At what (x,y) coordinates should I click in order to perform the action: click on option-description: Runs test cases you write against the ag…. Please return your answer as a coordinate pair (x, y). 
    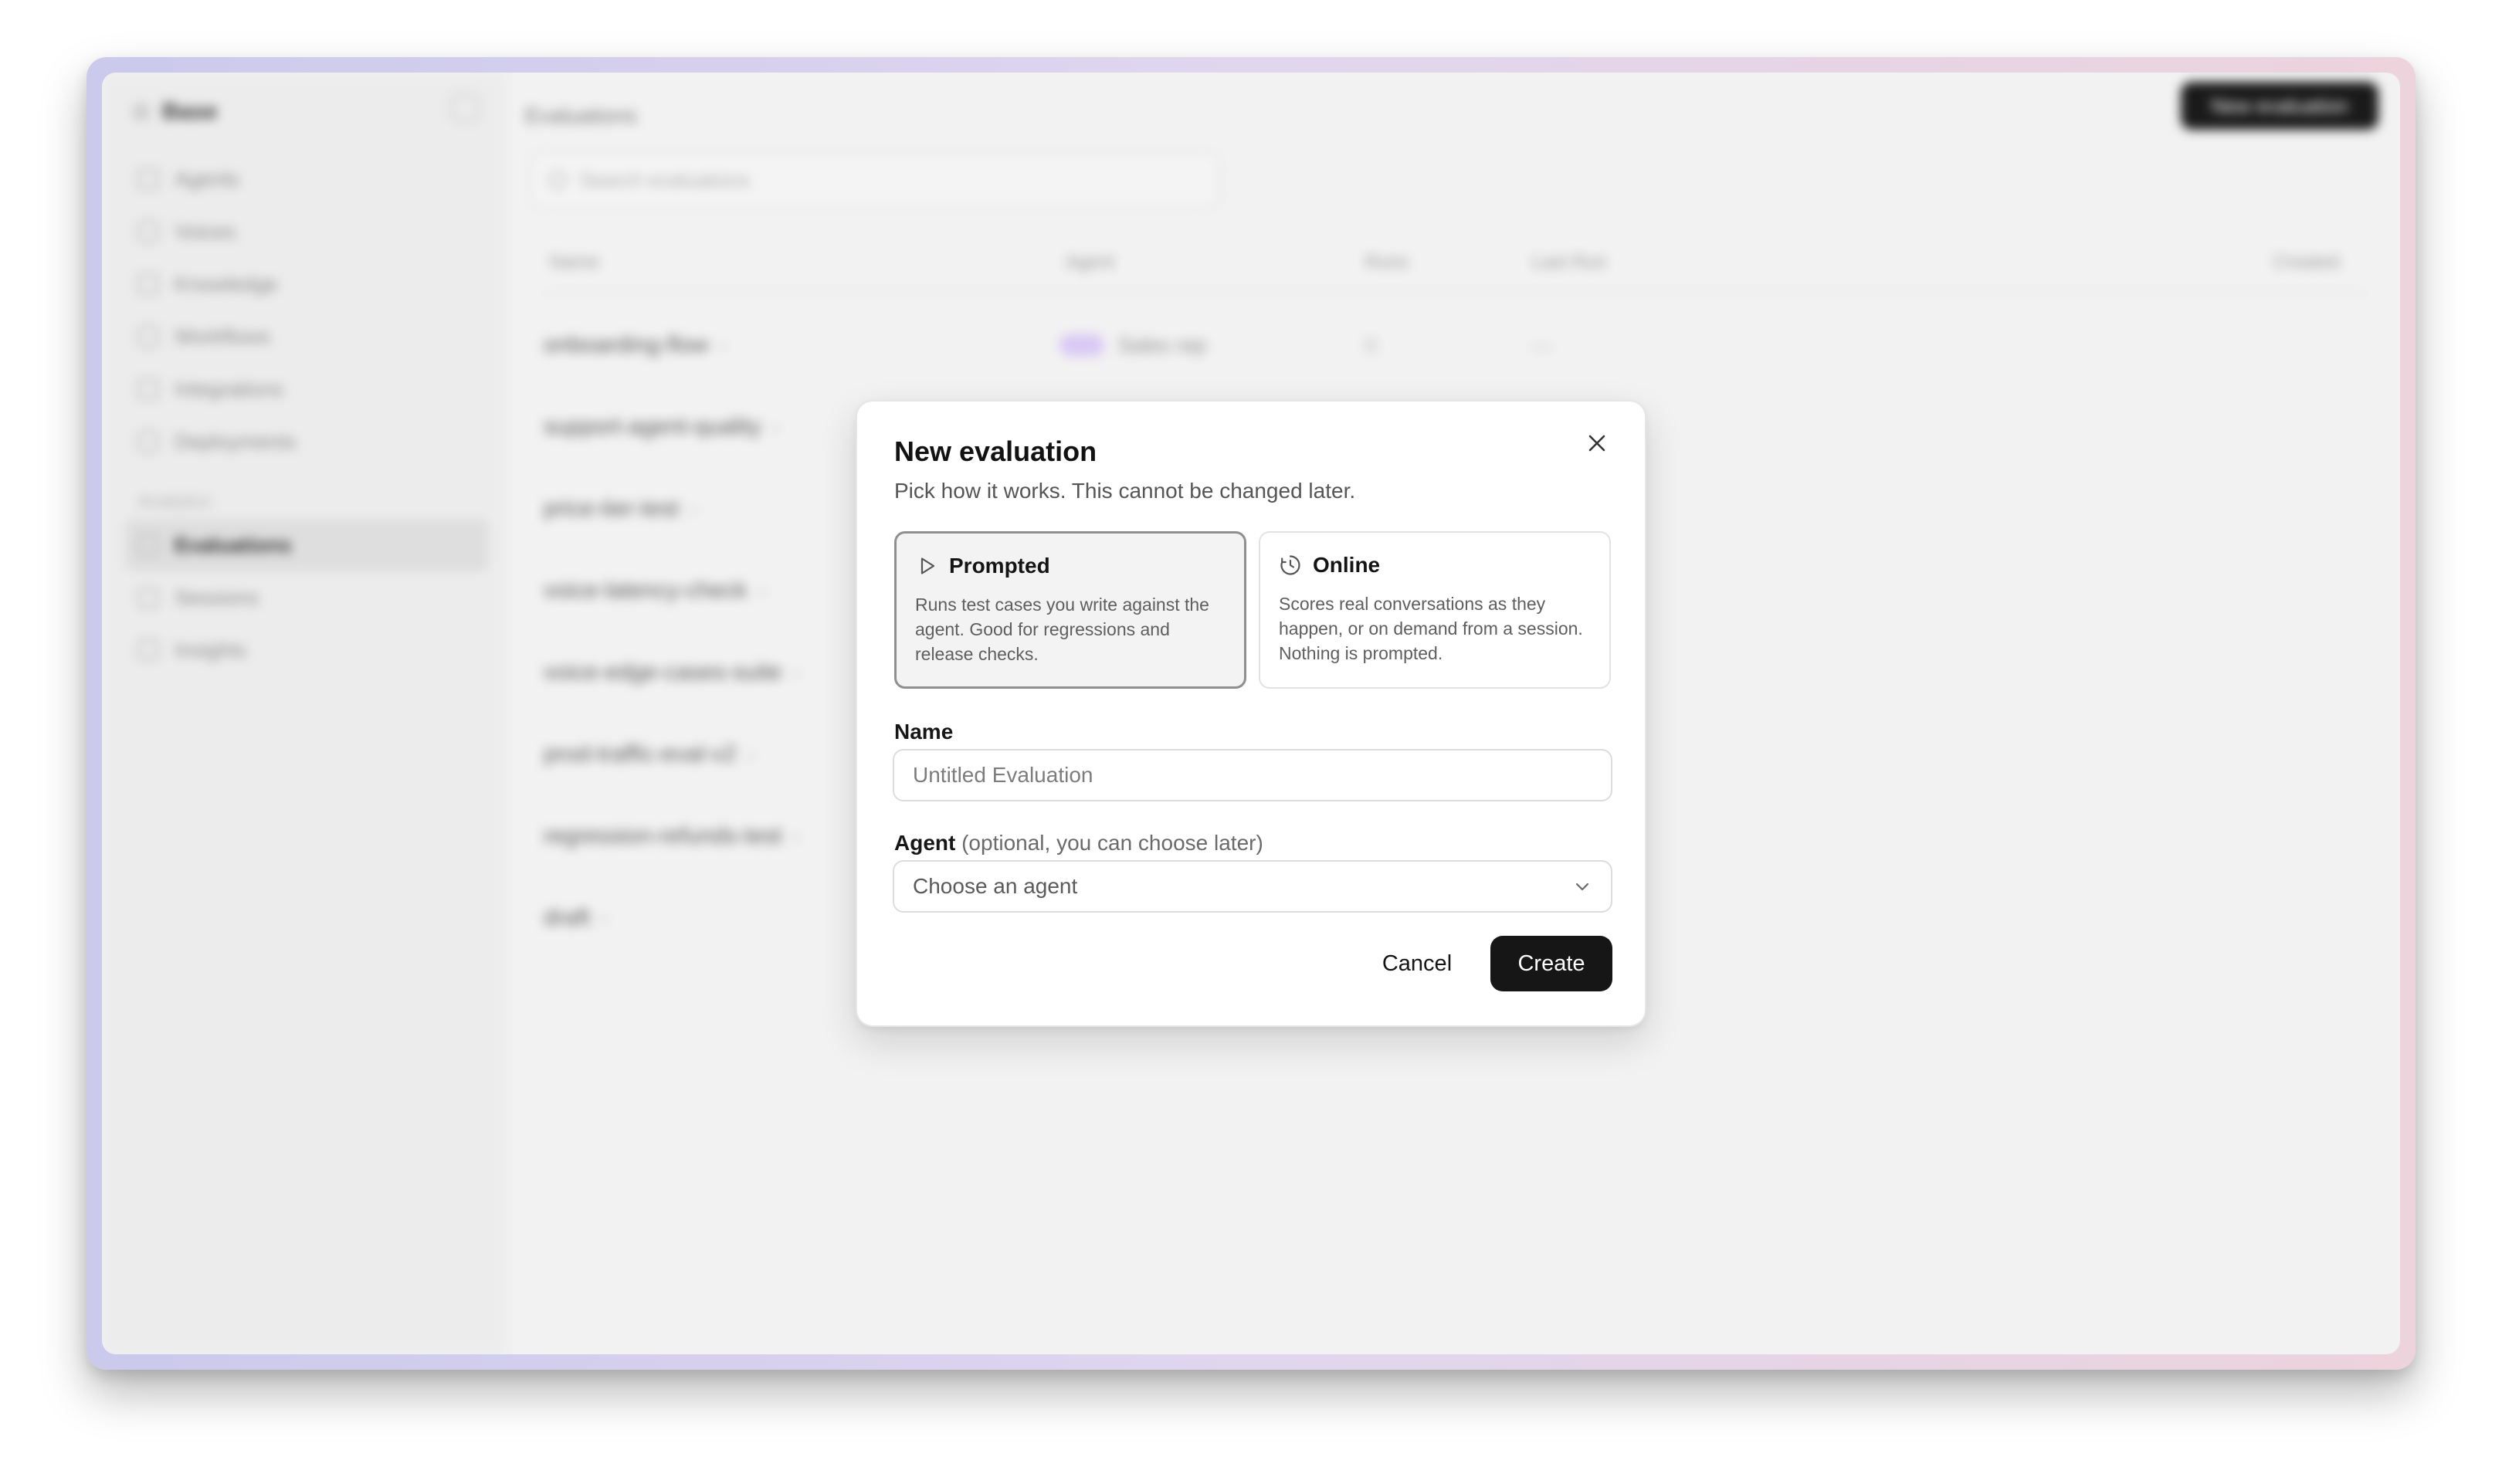
    Looking at the image, I should click on (1062, 629).